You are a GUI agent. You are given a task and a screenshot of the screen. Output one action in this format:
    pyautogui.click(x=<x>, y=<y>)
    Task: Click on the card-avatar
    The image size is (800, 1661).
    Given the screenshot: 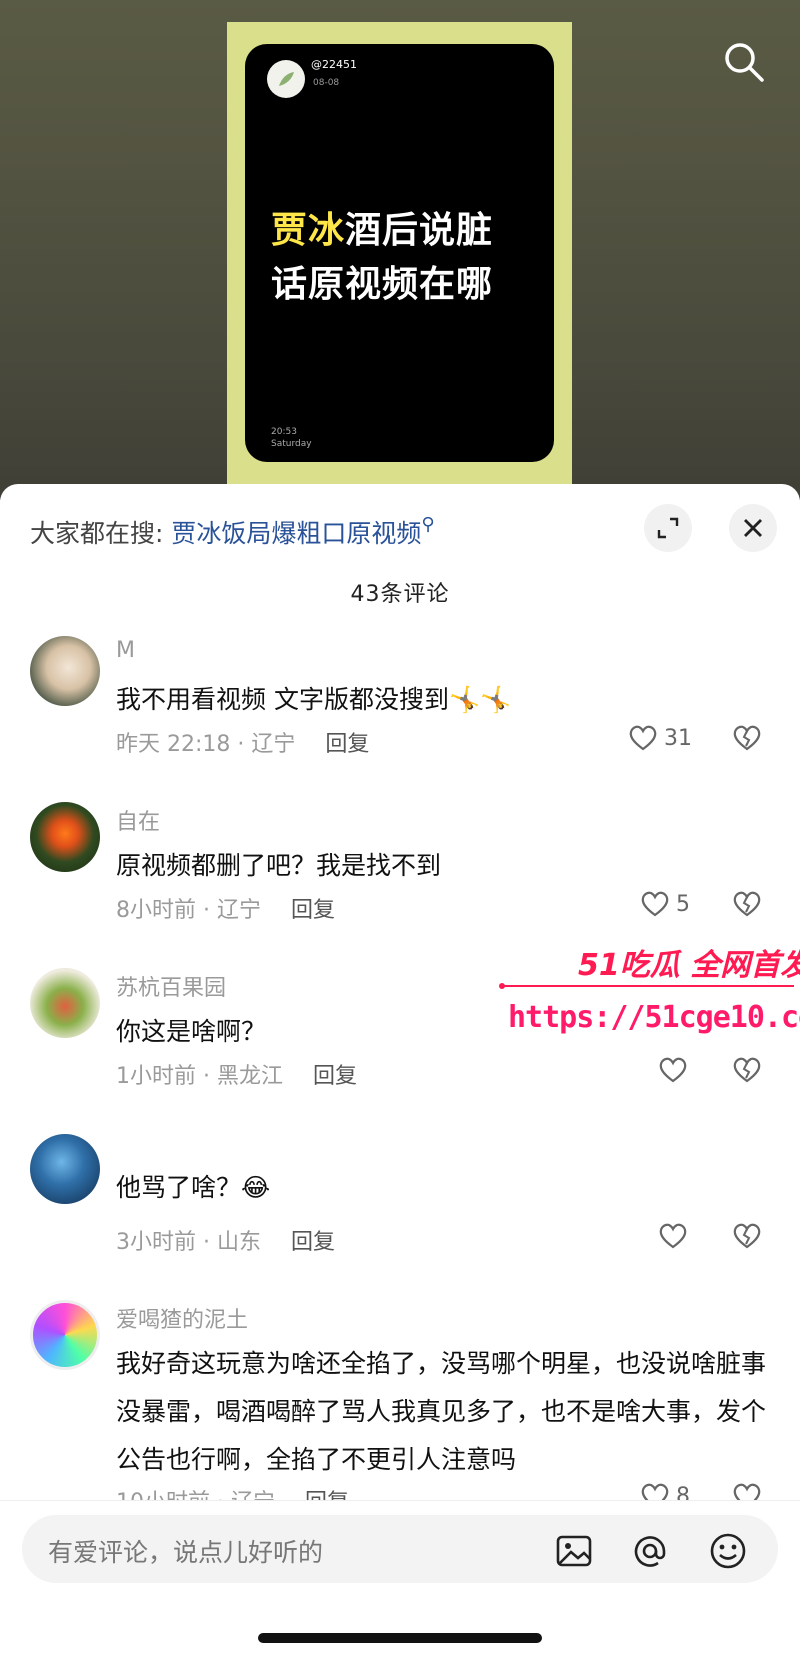 What is the action you would take?
    pyautogui.click(x=286, y=79)
    